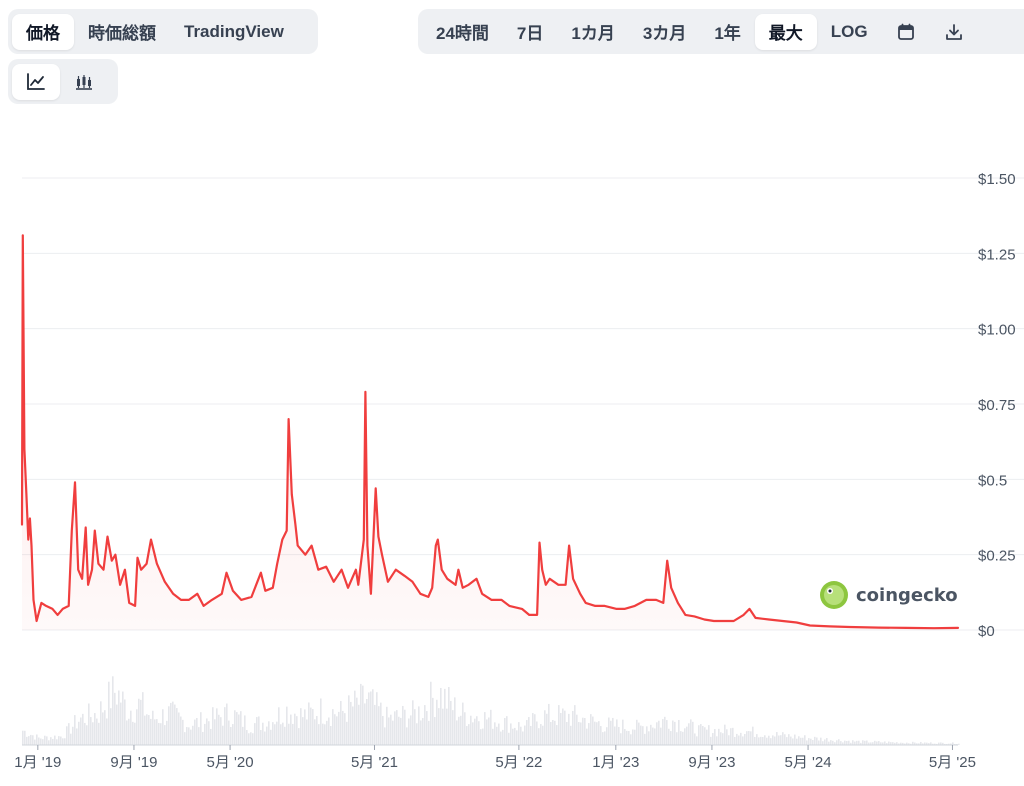 This screenshot has height=786, width=1024. I want to click on candlestick-icon, so click(84, 82).